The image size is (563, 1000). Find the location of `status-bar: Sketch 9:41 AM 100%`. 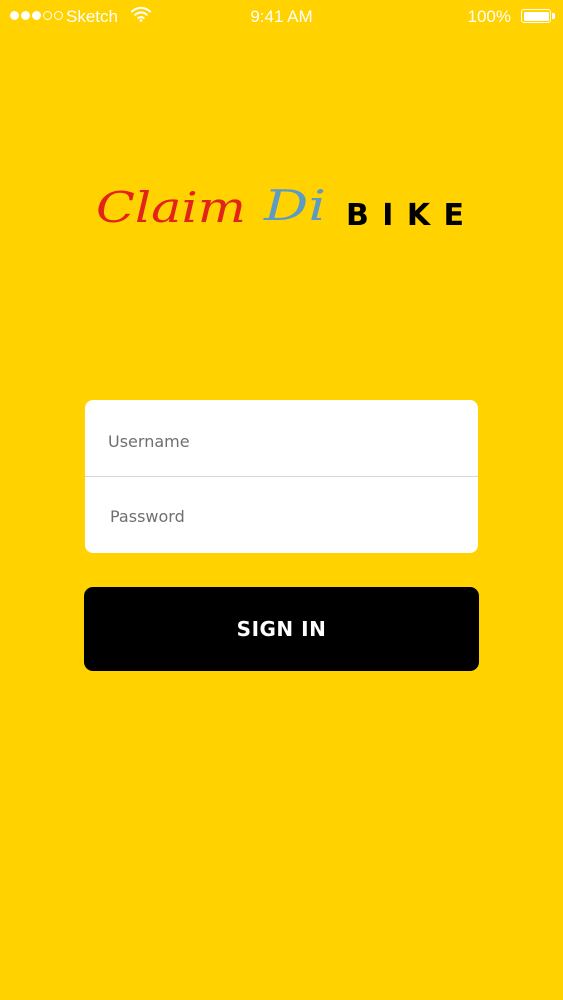

status-bar: Sketch 9:41 AM 100% is located at coordinates (281, 17).